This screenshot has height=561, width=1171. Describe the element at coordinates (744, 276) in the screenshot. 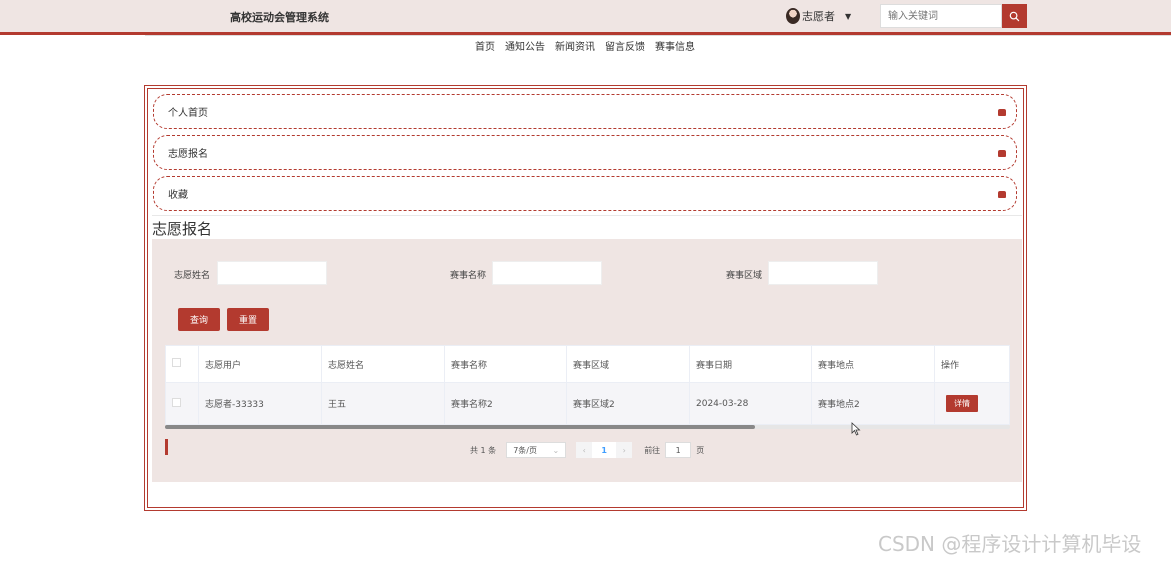

I see `filter-label-event-area: 赛事区域` at that location.